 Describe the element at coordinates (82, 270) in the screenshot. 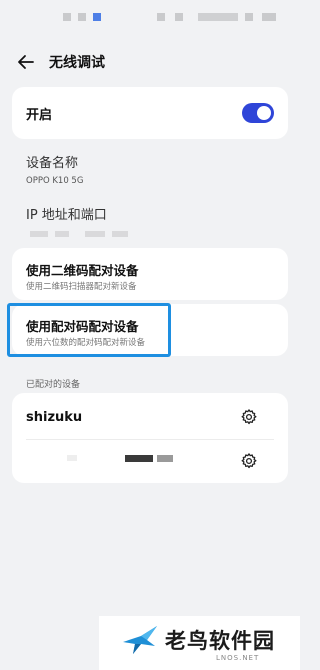

I see `pair-qr-title: 使用二维码配对设备` at that location.